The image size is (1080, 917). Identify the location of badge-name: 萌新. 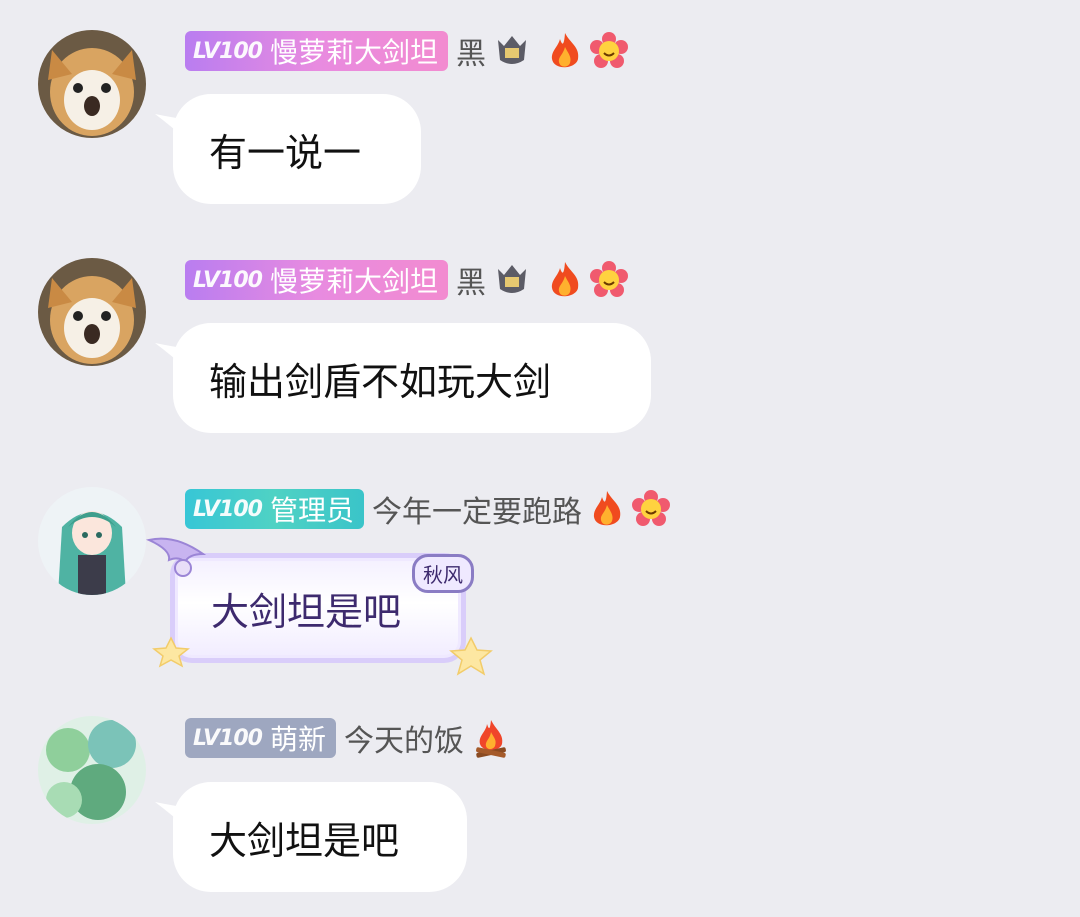
(297, 739).